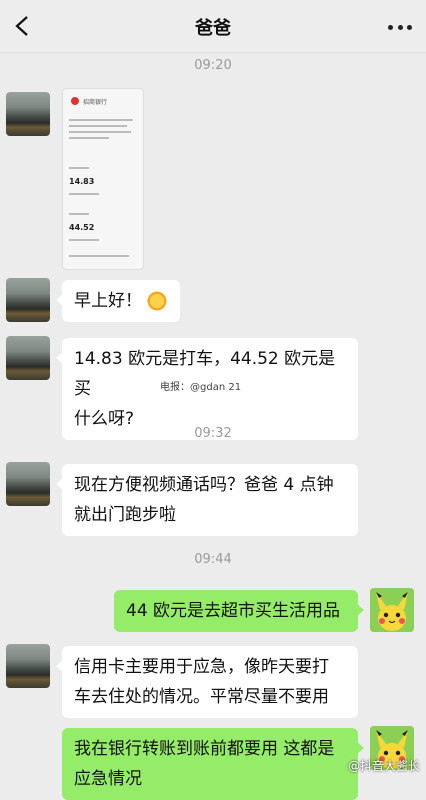 The image size is (426, 800). What do you see at coordinates (204, 485) in the screenshot?
I see `message-text-line: 现在方便视频通话吗？爸爸 4 点钟` at bounding box center [204, 485].